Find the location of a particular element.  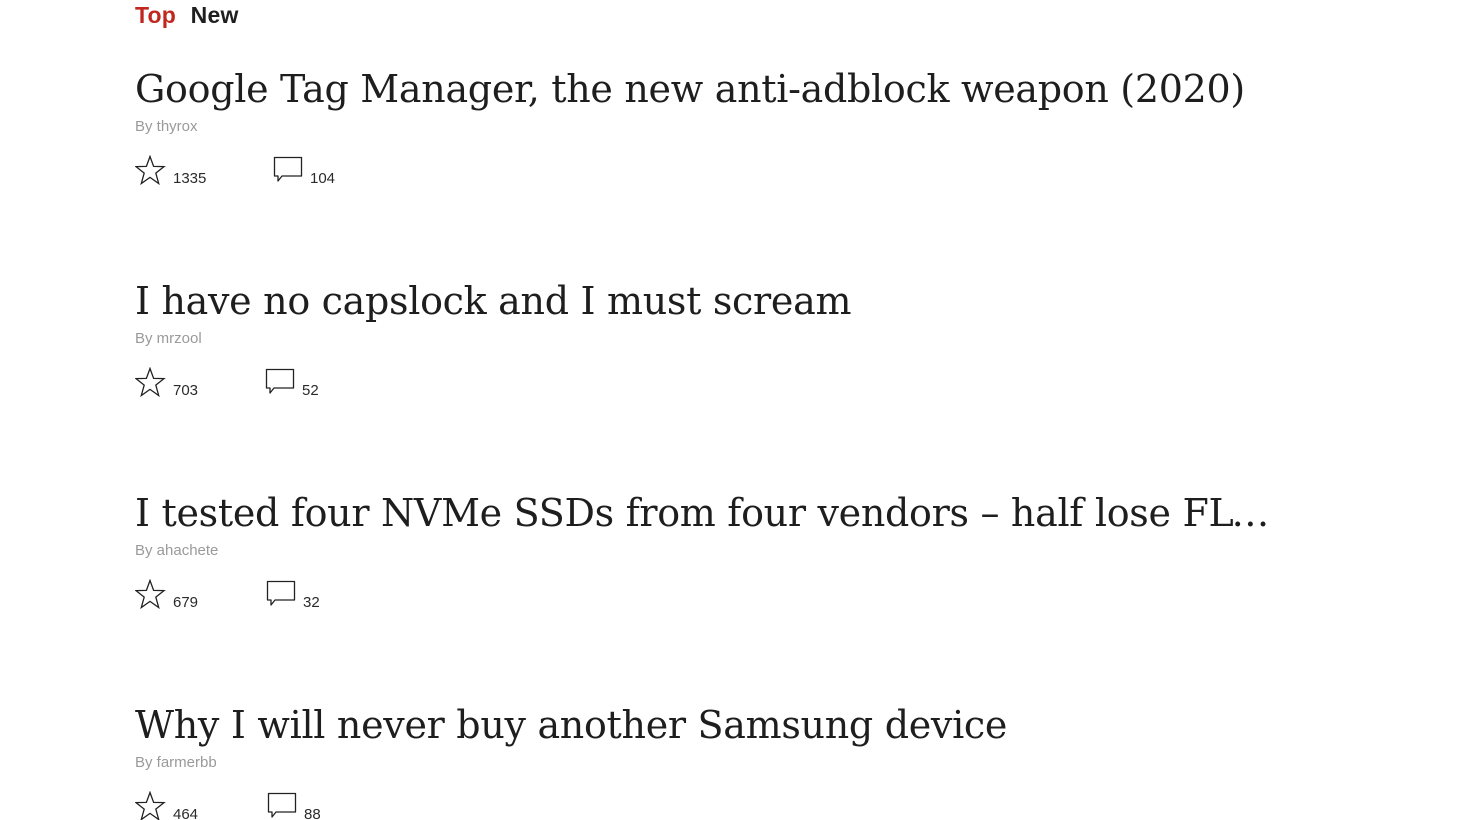

comment-count: 52 is located at coordinates (310, 390).